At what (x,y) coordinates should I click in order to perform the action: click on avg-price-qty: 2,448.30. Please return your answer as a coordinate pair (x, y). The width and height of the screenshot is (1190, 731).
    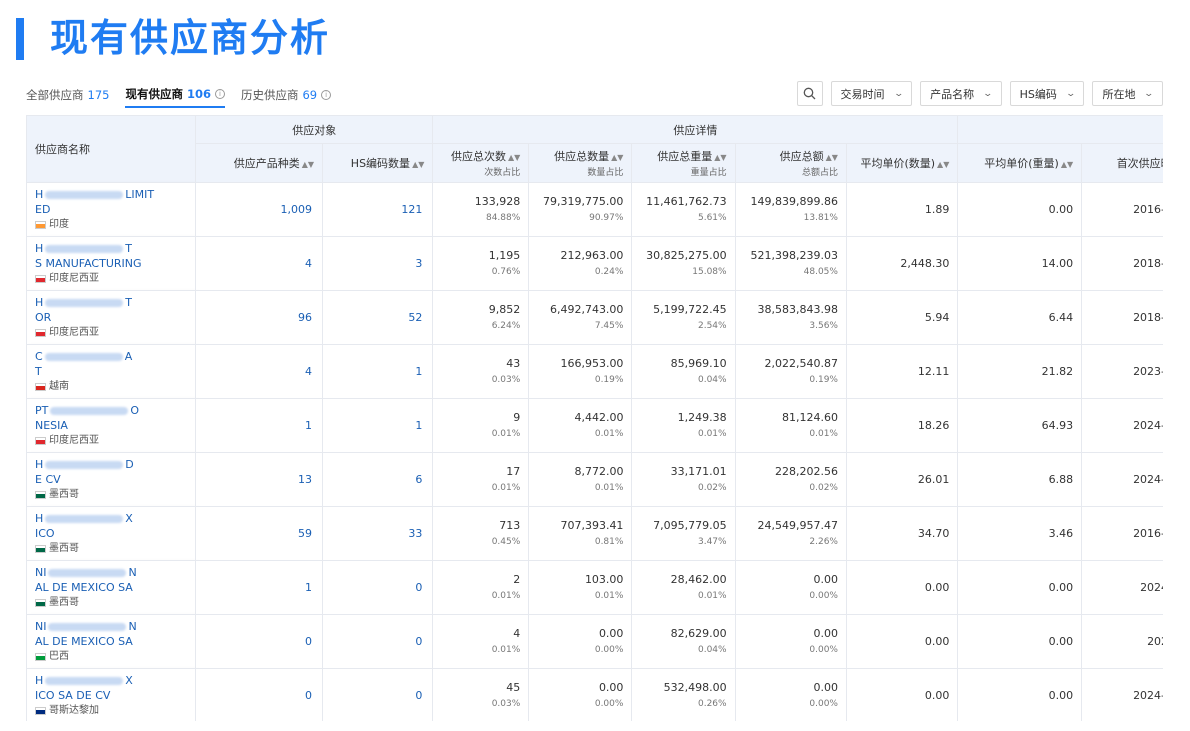
    Looking at the image, I should click on (902, 263).